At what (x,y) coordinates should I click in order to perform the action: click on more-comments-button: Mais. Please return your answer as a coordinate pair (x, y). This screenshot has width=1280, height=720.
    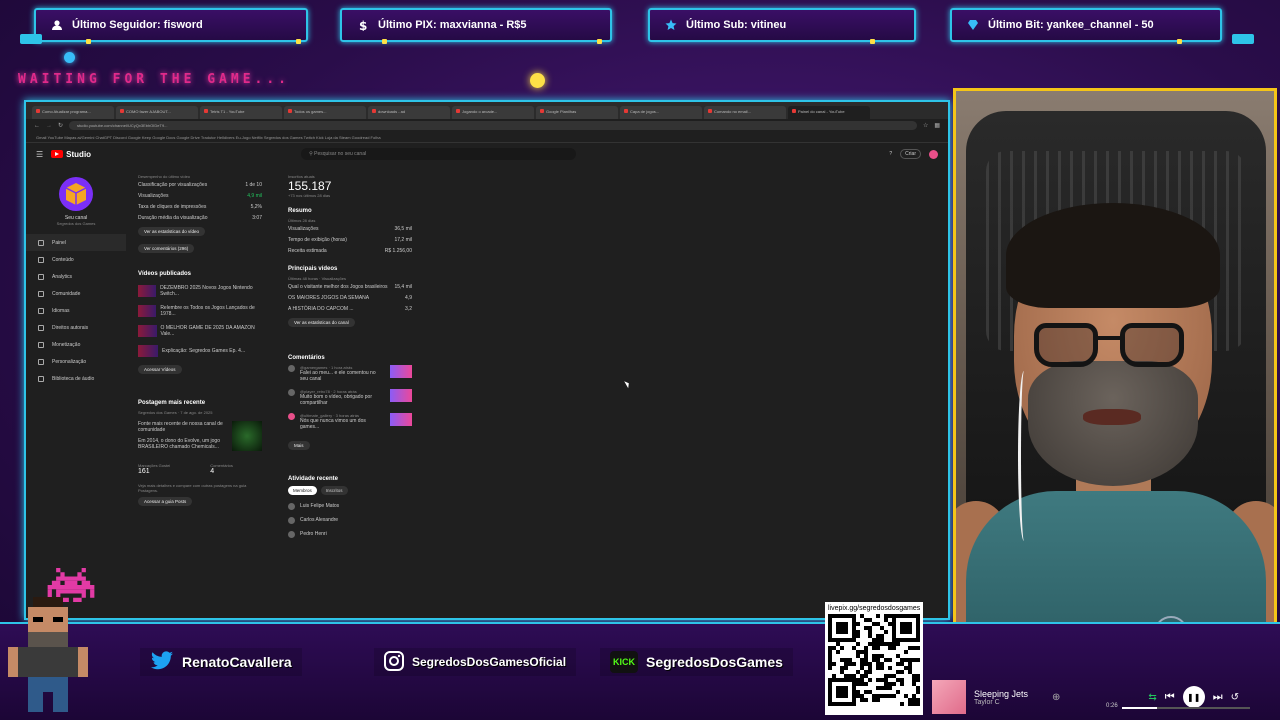
    Looking at the image, I should click on (299, 445).